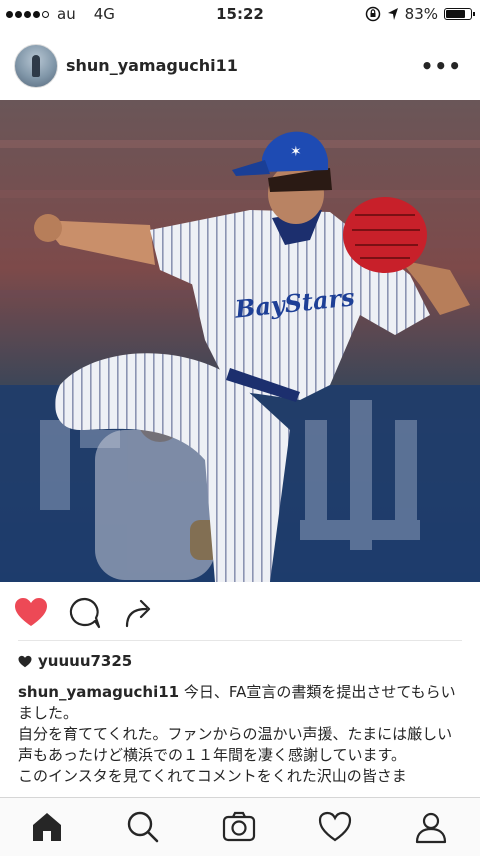  What do you see at coordinates (335, 827) in the screenshot?
I see `heart-outline-icon` at bounding box center [335, 827].